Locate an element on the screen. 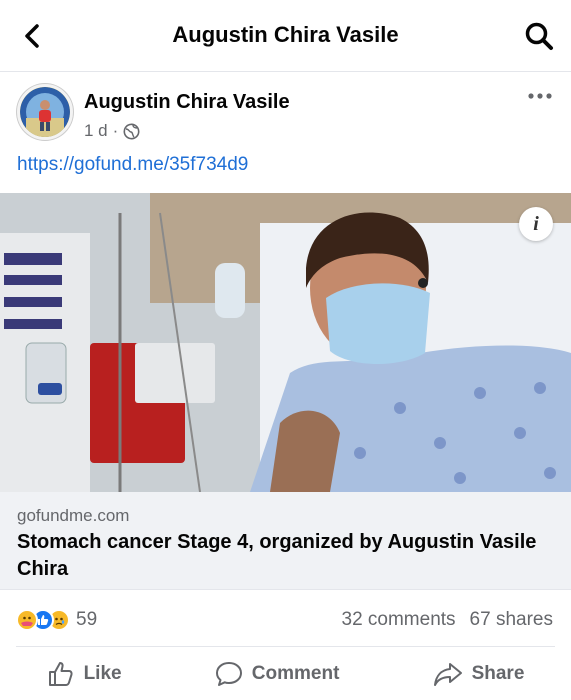 The width and height of the screenshot is (571, 700). share-label: Share is located at coordinates (498, 673).